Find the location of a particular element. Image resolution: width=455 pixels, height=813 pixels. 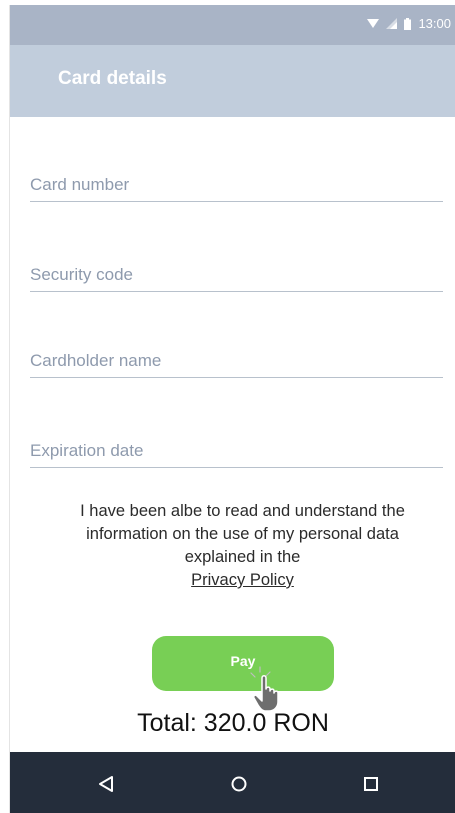

security-code-field is located at coordinates (236, 275).